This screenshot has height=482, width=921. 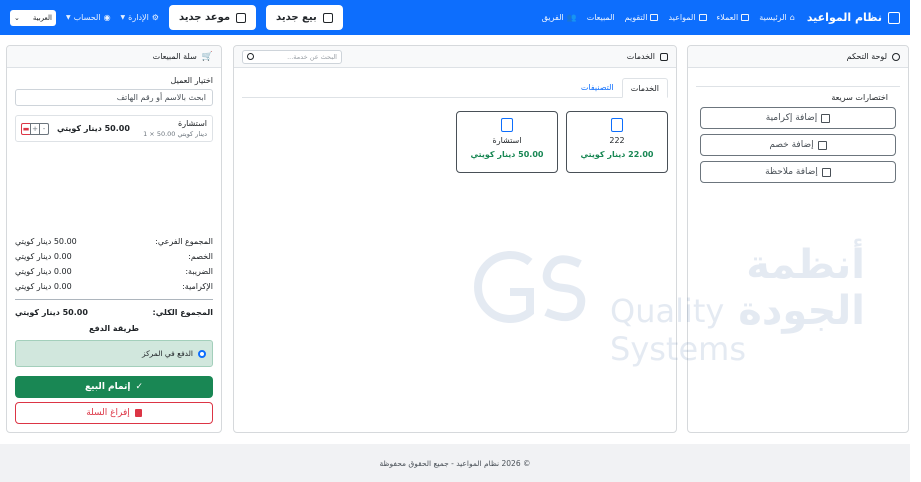 I want to click on people-icon: 👥, so click(x=571, y=17).